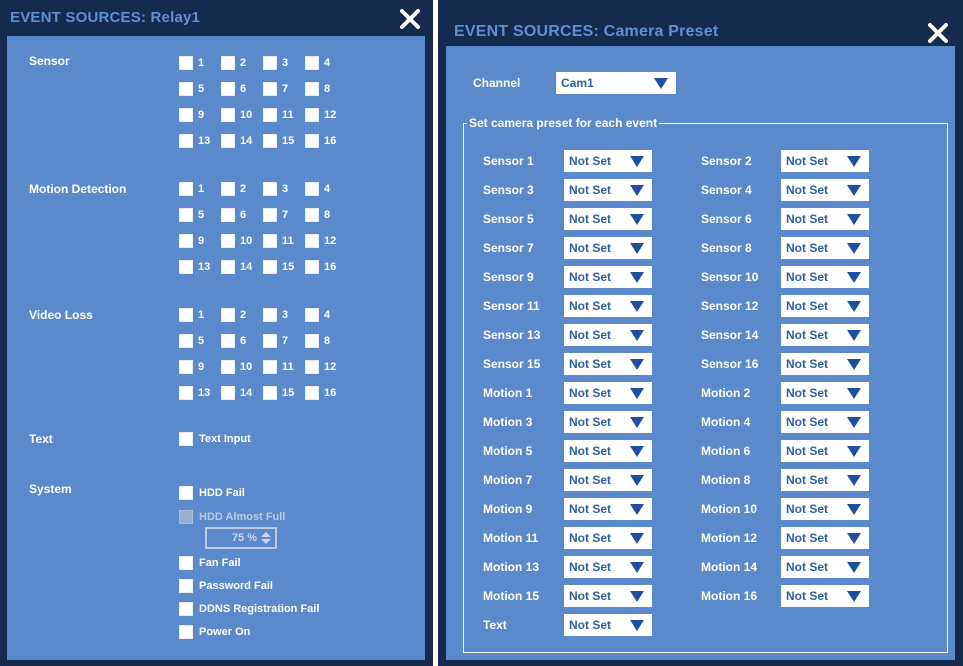  I want to click on text-input-checkbox, so click(186, 439).